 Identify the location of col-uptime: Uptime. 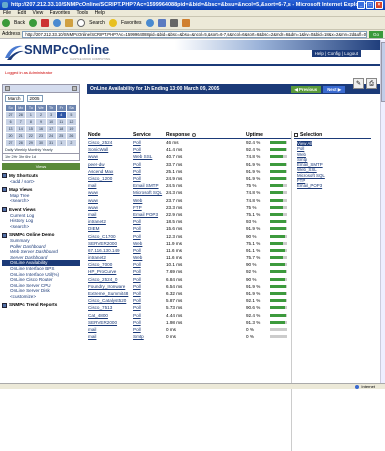
(268, 135).